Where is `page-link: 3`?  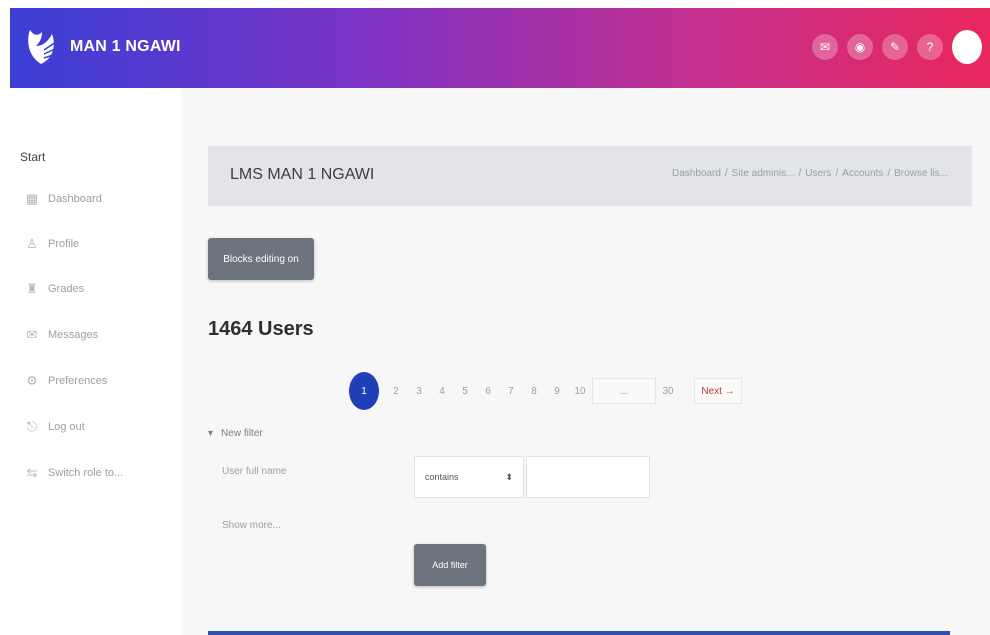 page-link: 3 is located at coordinates (419, 391).